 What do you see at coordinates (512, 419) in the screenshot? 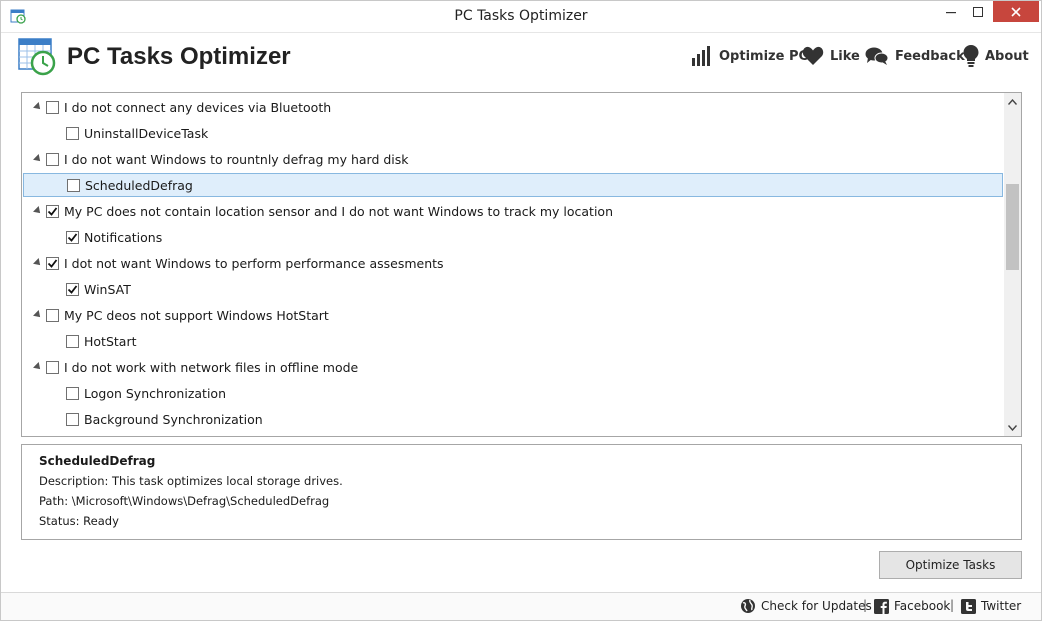
I see `task-row-background-synchronization: Background Synchronization` at bounding box center [512, 419].